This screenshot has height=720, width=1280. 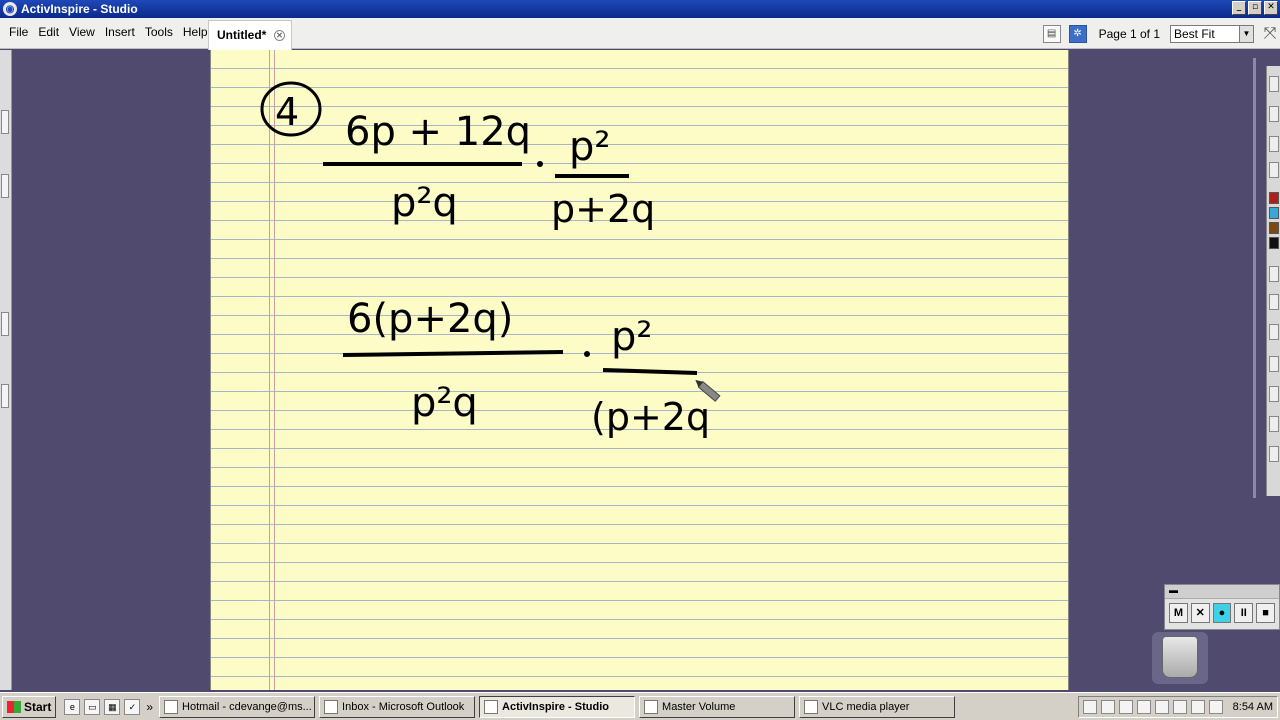 What do you see at coordinates (444, 403) in the screenshot?
I see `fraction3-denominator: p²q` at bounding box center [444, 403].